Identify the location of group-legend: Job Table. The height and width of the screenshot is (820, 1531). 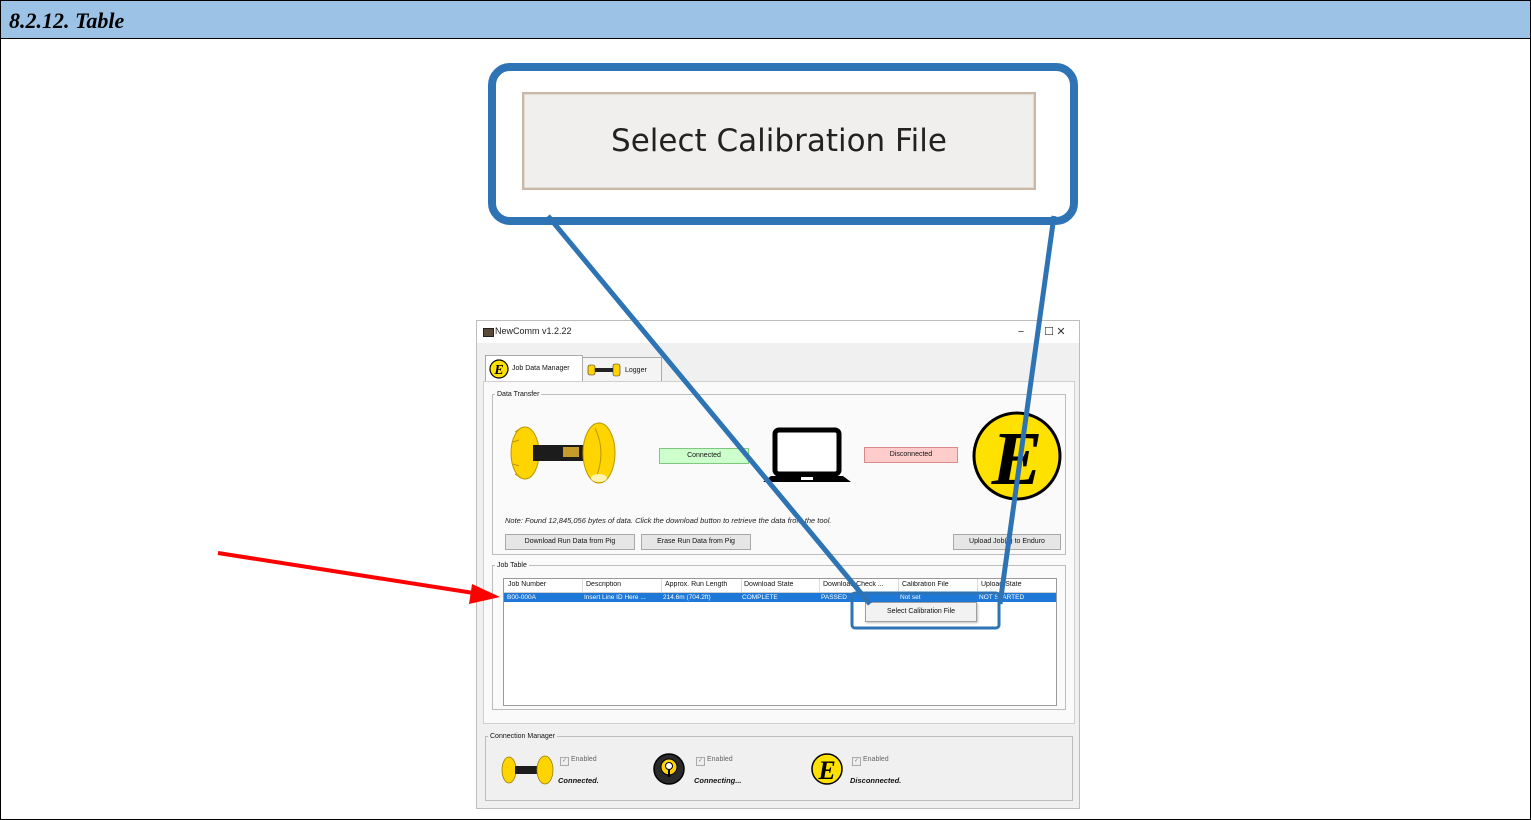
(512, 565).